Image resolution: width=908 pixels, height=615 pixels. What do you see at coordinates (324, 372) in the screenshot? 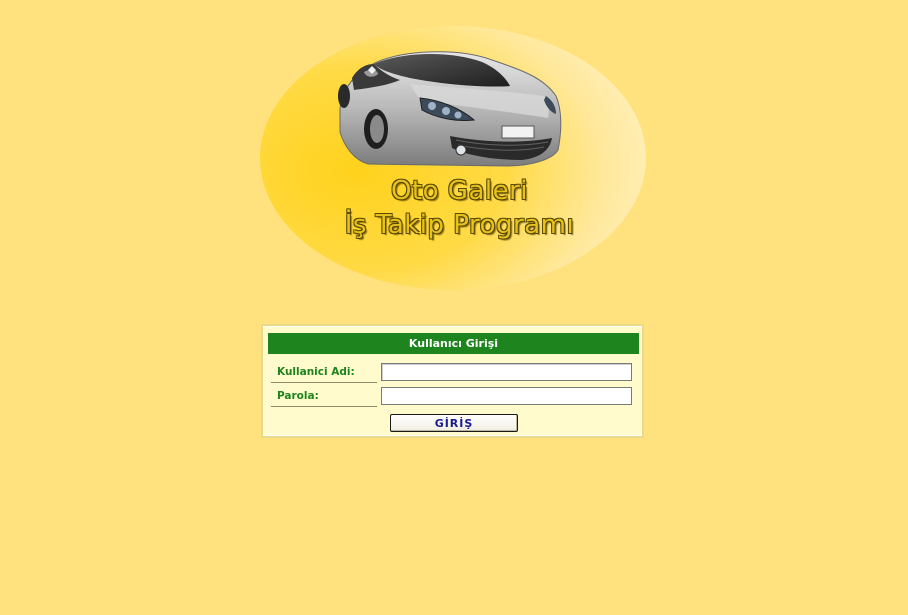
I see `username-label: Kullanici Adi:` at bounding box center [324, 372].